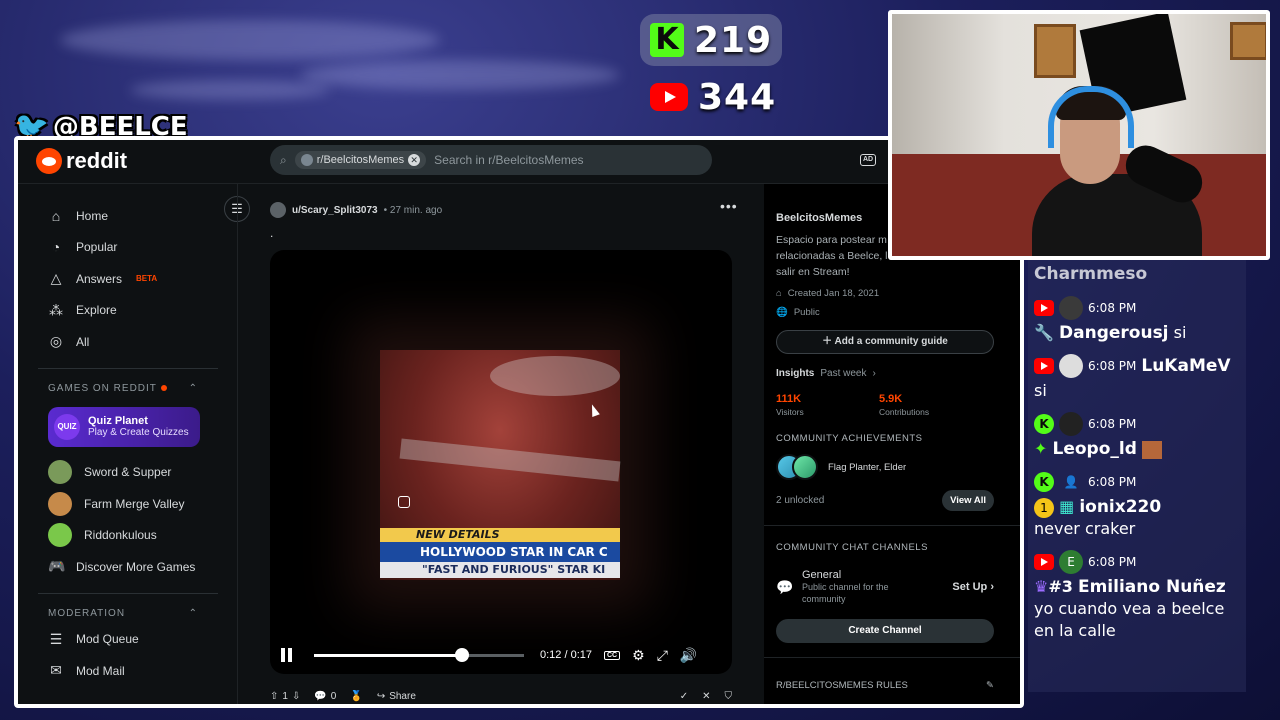 This screenshot has height=720, width=1280. I want to click on news-chyron-sub: "FAST AND FURIOUS" STAR KI, so click(500, 570).